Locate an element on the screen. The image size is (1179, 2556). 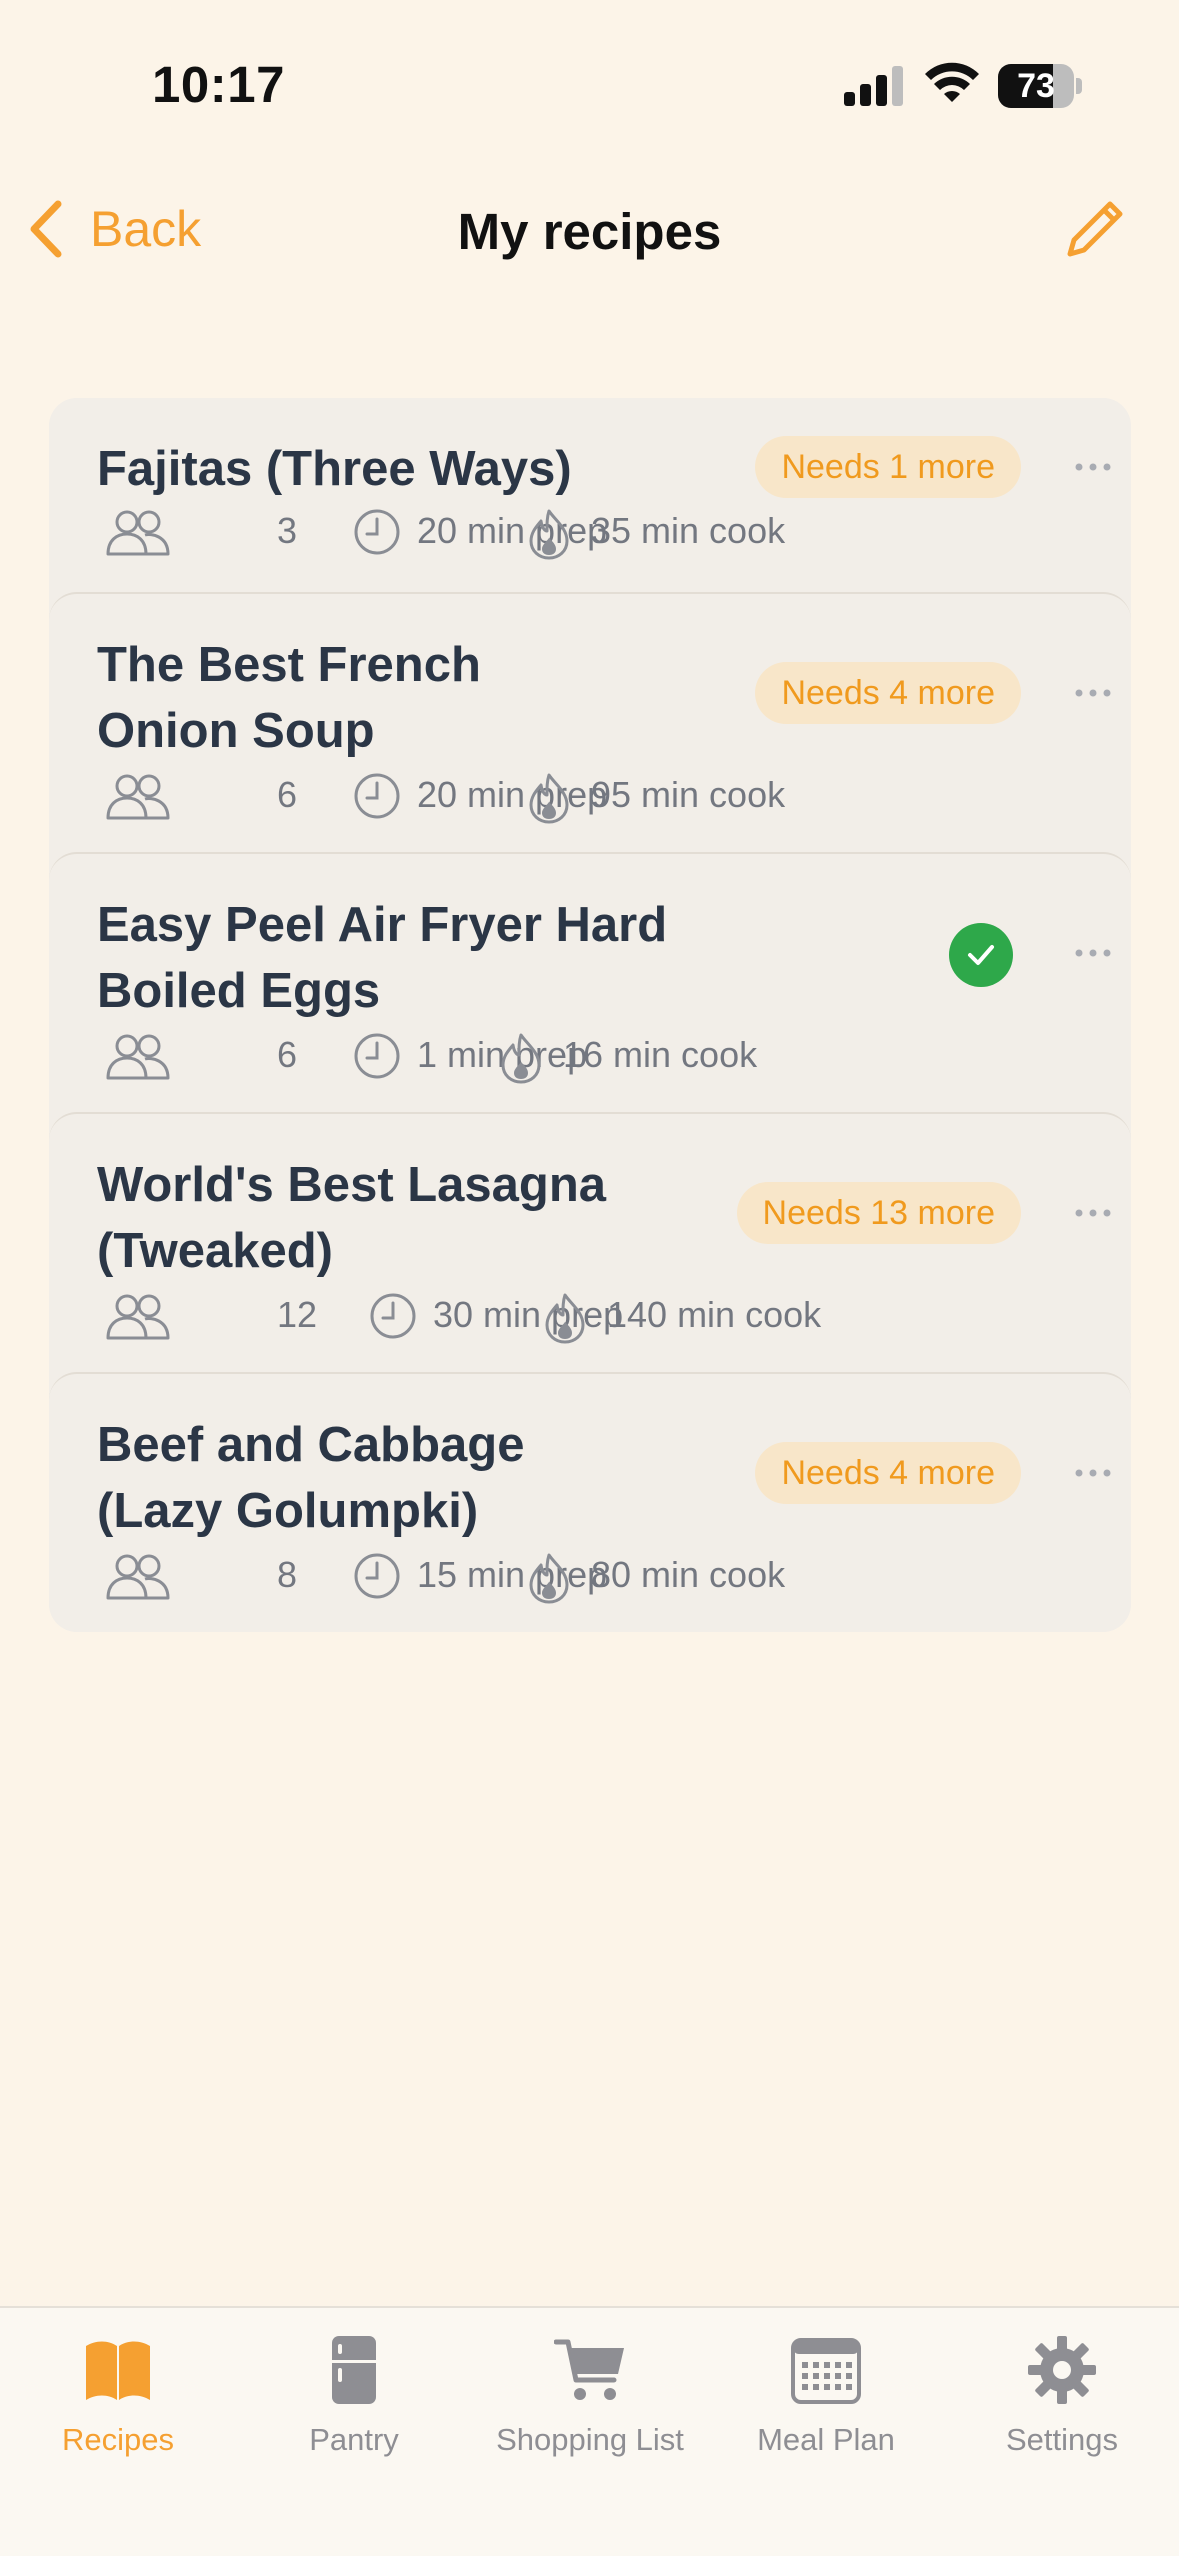
book-icon is located at coordinates (118, 2370).